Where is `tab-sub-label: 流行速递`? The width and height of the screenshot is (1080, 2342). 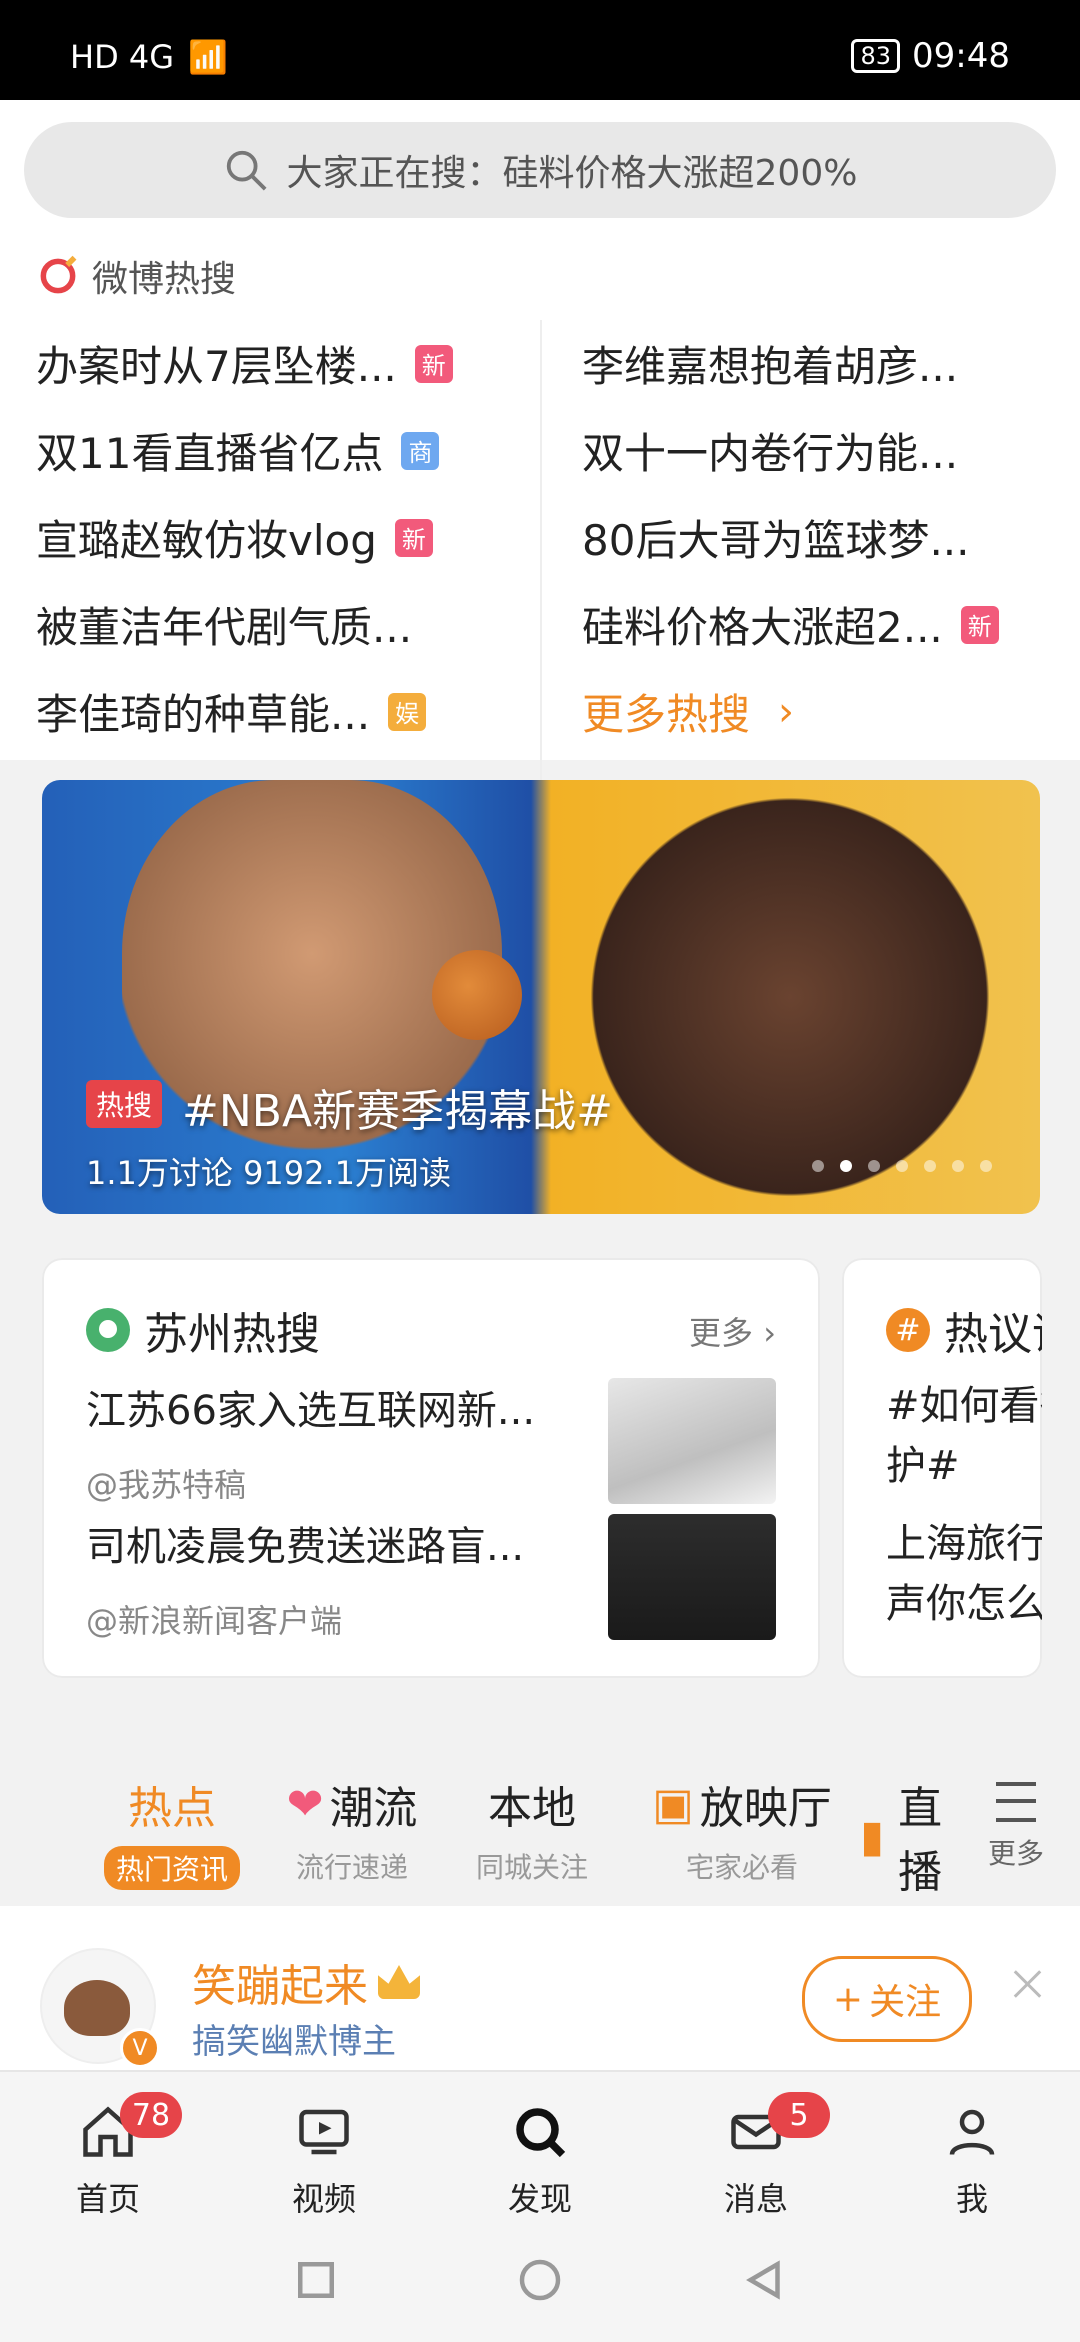 tab-sub-label: 流行速递 is located at coordinates (351, 1867).